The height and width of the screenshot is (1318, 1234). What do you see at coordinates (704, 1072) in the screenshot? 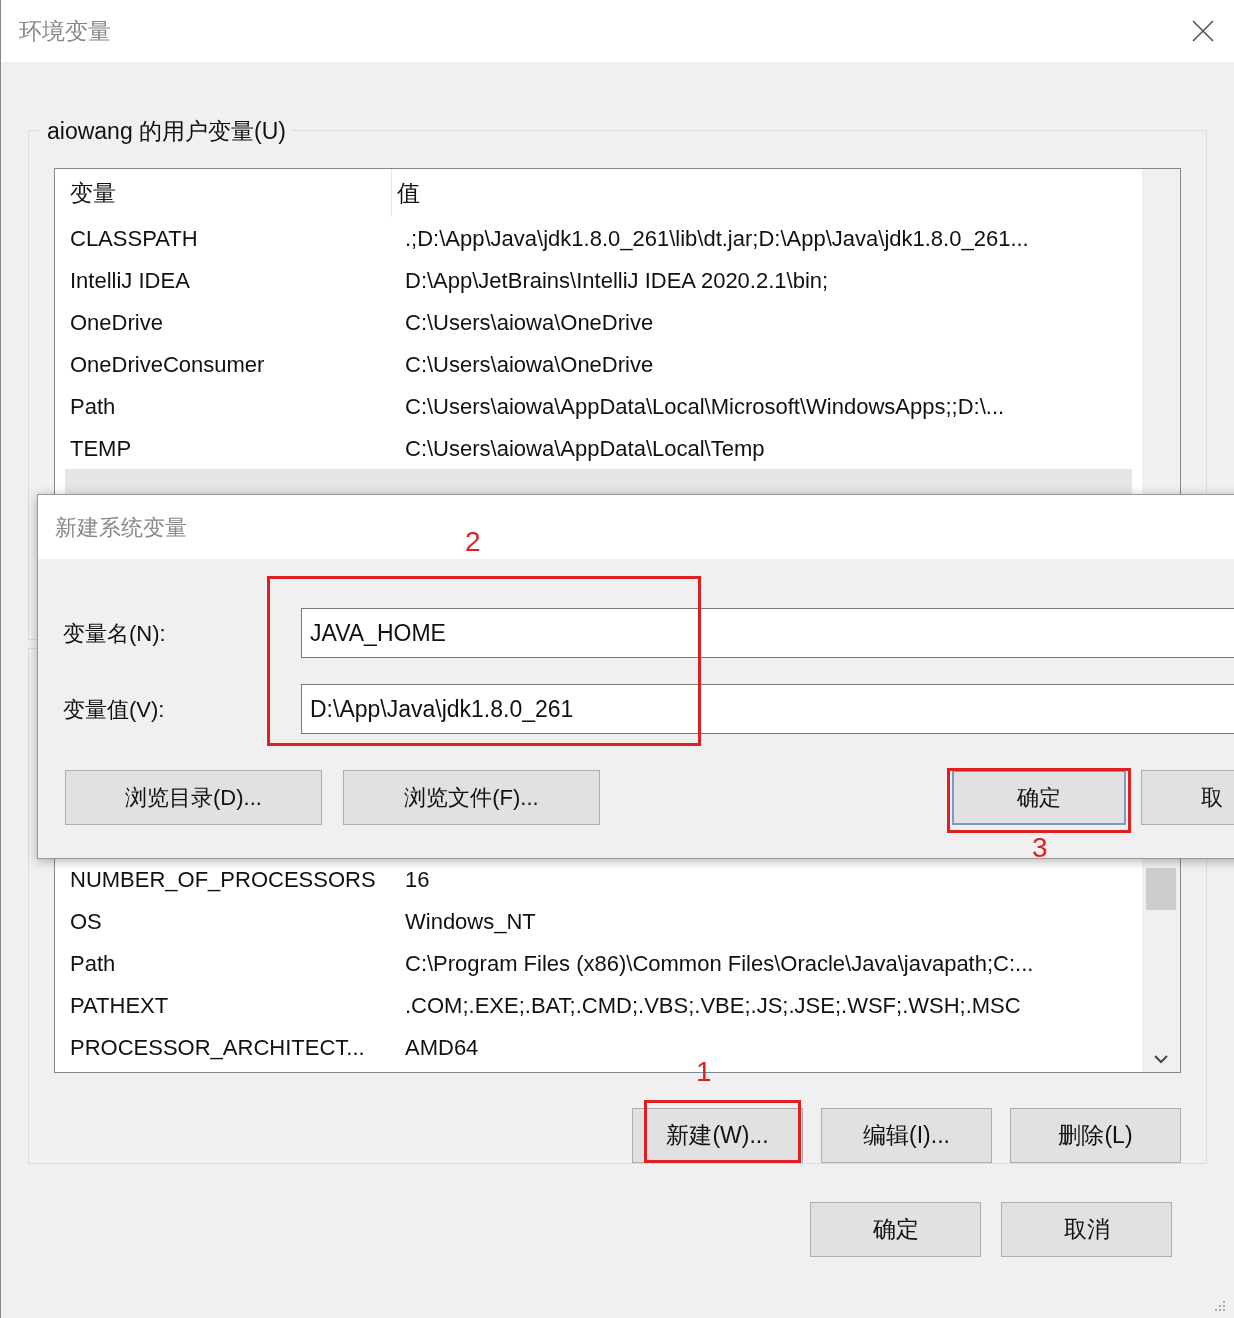
I see `step-number: 1` at bounding box center [704, 1072].